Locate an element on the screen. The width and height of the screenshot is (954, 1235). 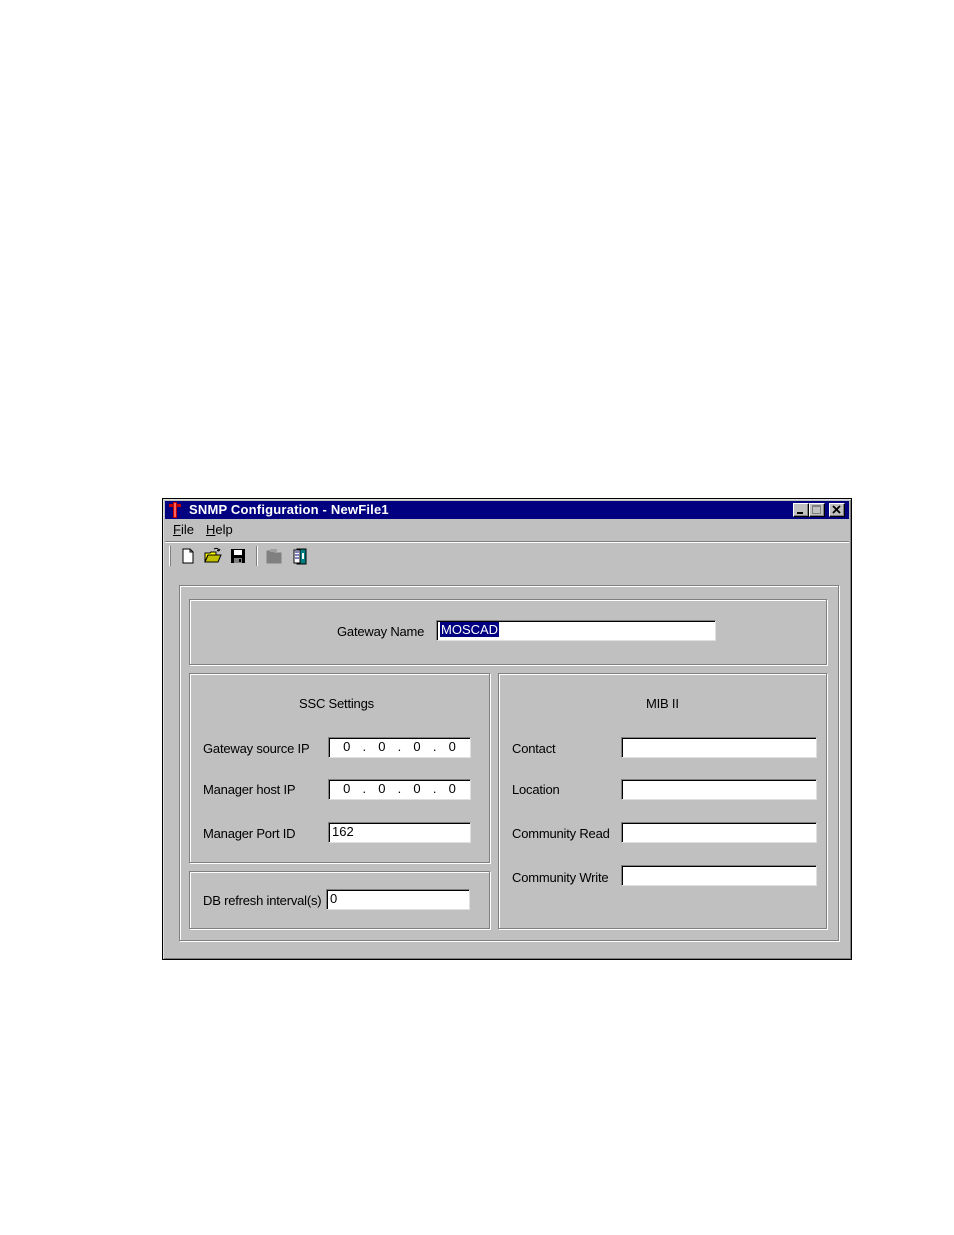
menu-bar: File Help is located at coordinates (507, 530).